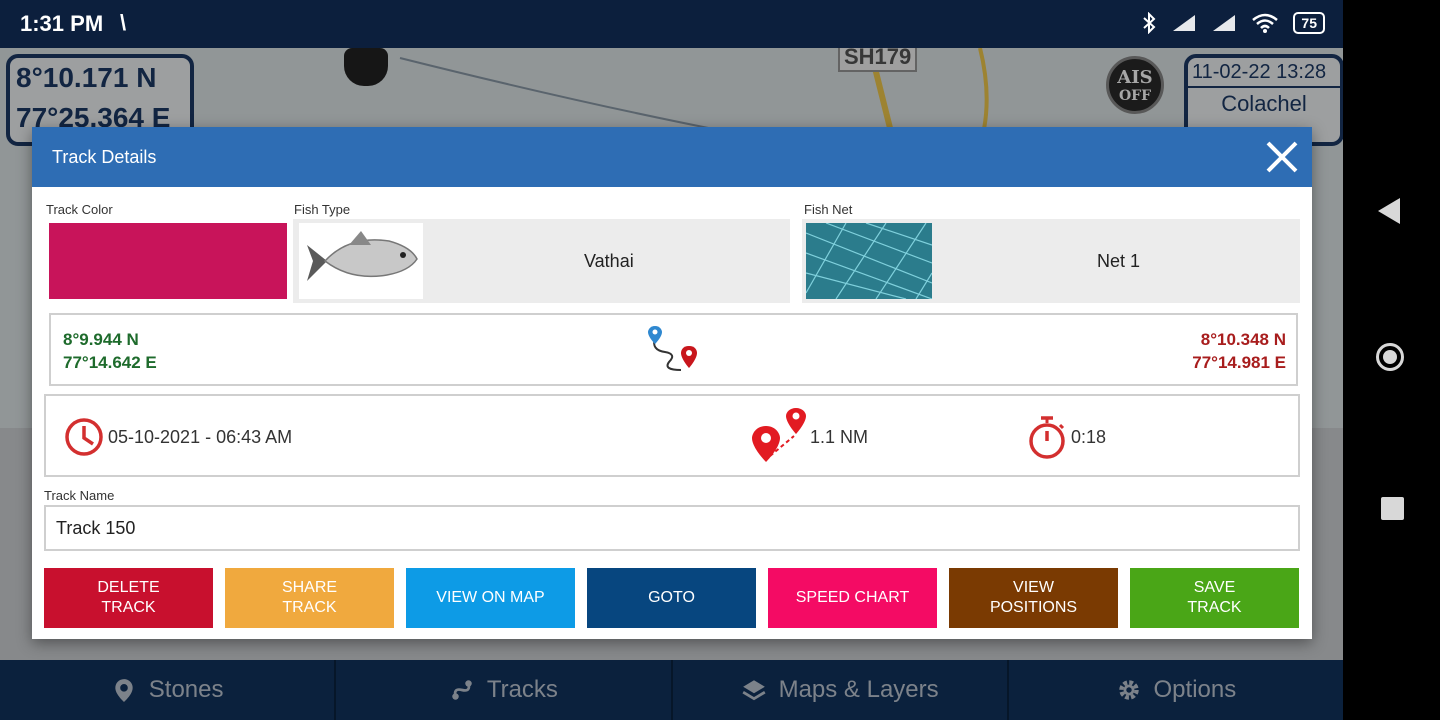 The image size is (1440, 720). I want to click on cell-signal-icon, so click(1184, 23).